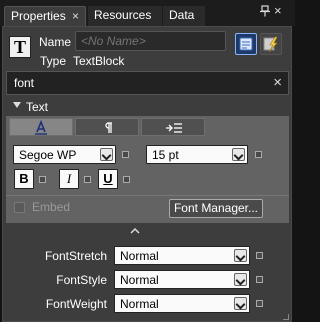 This screenshot has width=320, height=322. I want to click on indent-subtab, so click(173, 127).